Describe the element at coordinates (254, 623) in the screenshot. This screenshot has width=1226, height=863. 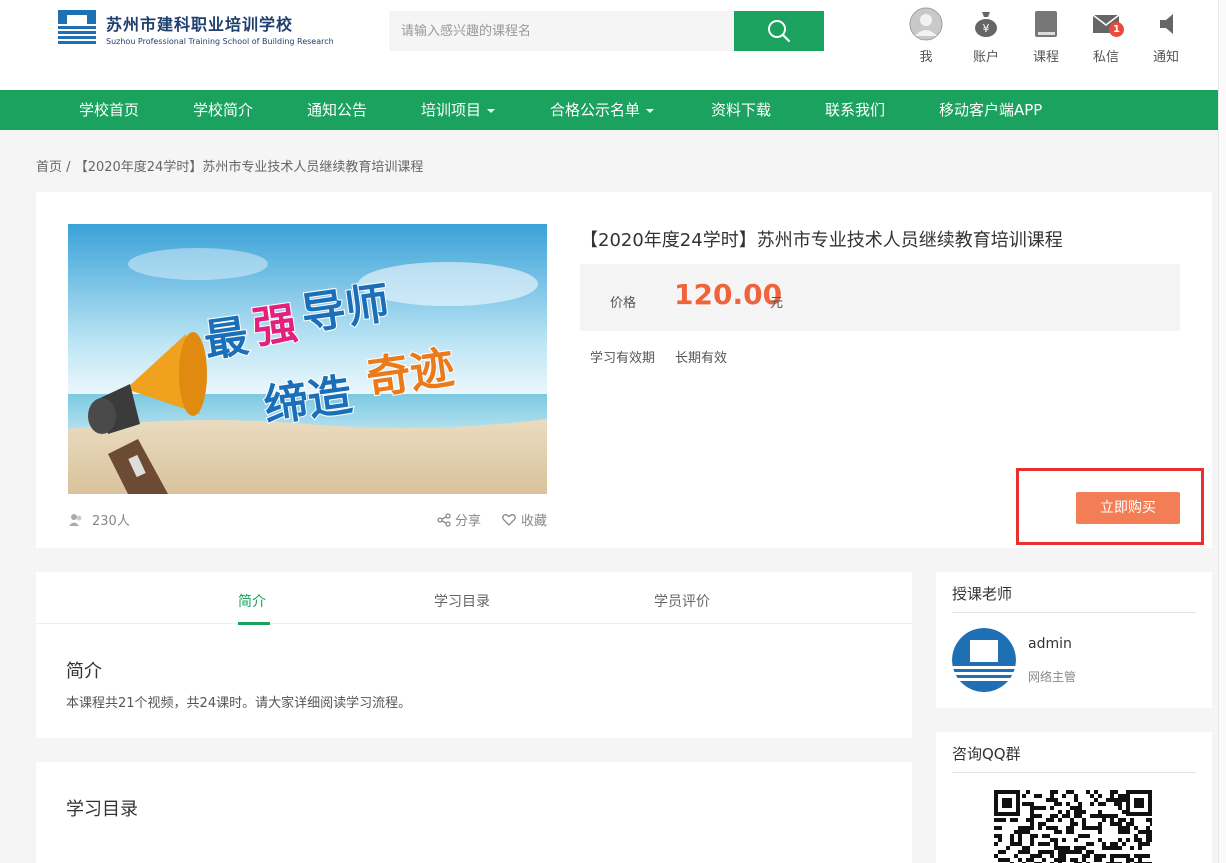
I see `active-tab-indicator` at that location.